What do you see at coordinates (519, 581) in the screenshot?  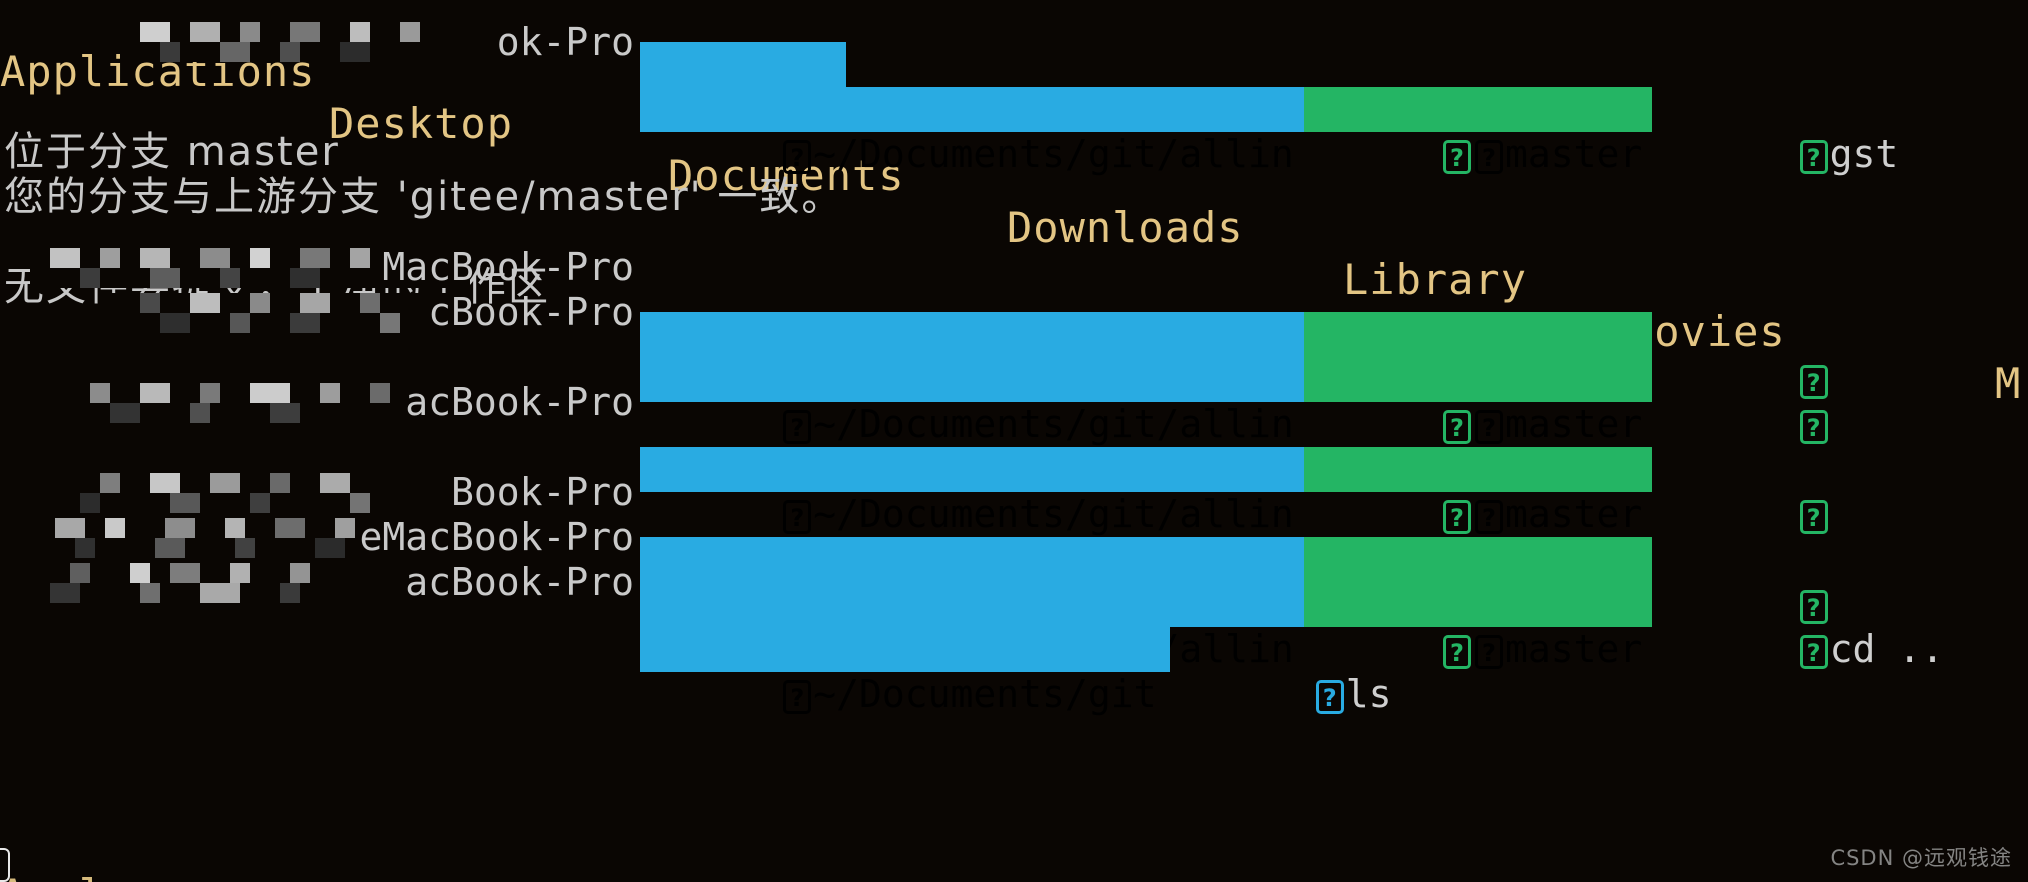 I see `prompt-host-8: acBook-Pro` at bounding box center [519, 581].